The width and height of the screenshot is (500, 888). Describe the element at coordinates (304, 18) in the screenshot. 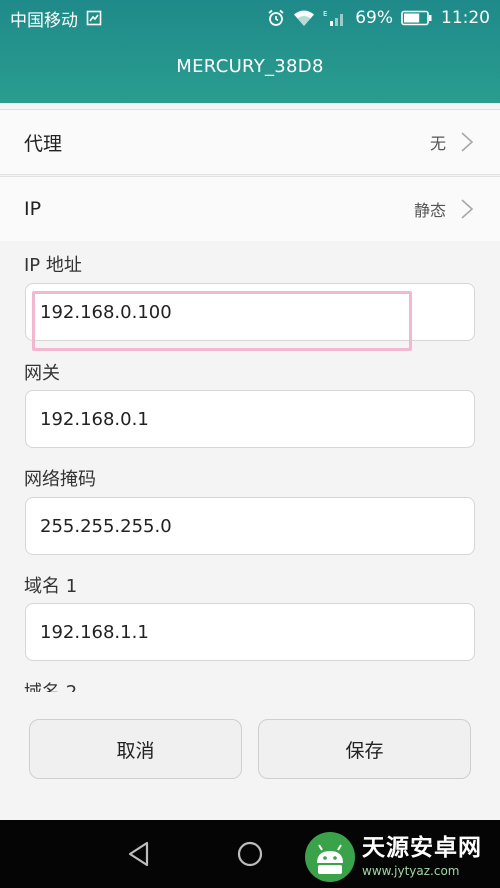

I see `wifi-icon` at that location.